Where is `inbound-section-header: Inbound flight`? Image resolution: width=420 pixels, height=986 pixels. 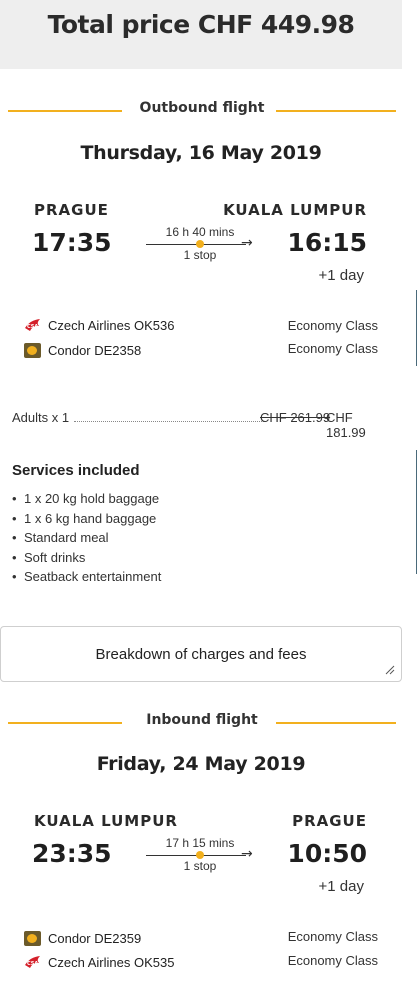
inbound-section-header: Inbound flight is located at coordinates (202, 722).